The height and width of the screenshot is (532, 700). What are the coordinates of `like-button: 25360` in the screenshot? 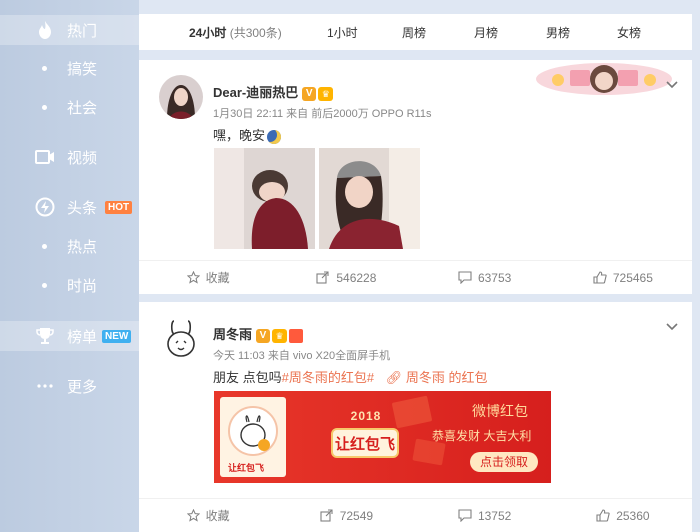 It's located at (623, 515).